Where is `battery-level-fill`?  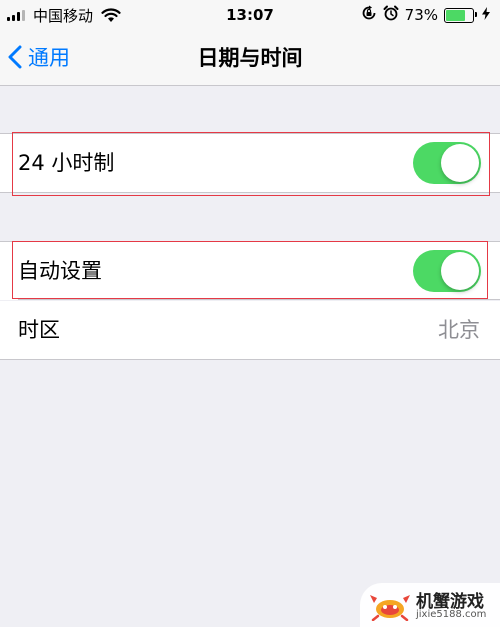
battery-level-fill is located at coordinates (455, 15).